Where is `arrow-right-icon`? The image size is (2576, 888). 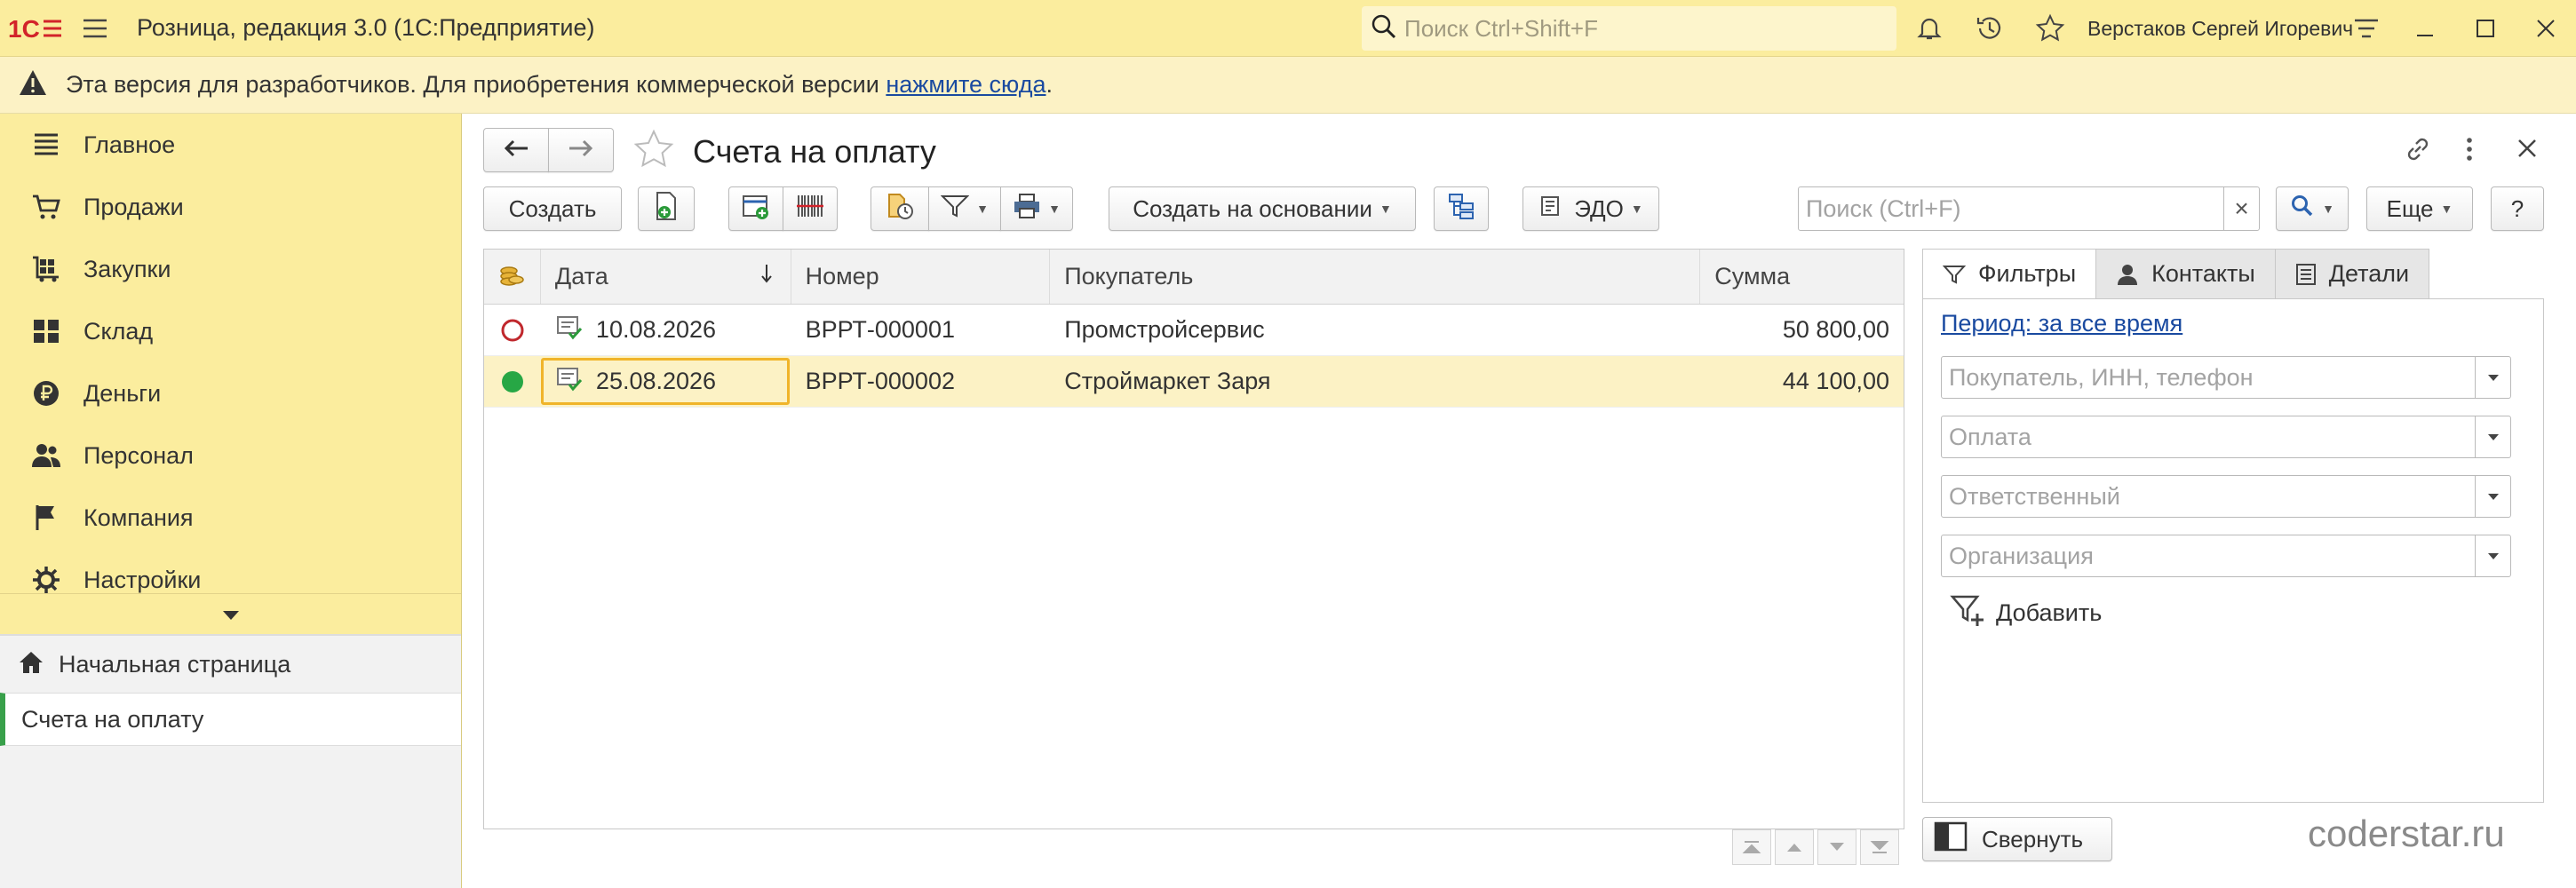 arrow-right-icon is located at coordinates (581, 150).